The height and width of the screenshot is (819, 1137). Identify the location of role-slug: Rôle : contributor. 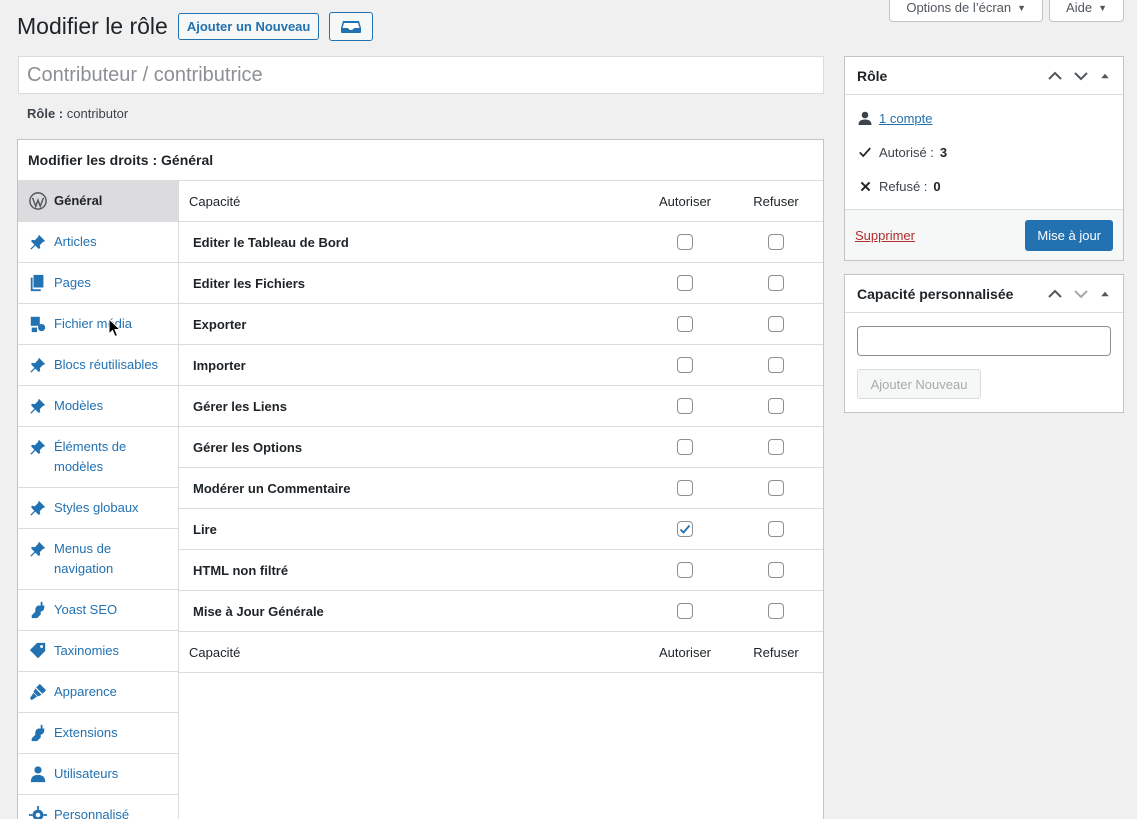
(77, 113).